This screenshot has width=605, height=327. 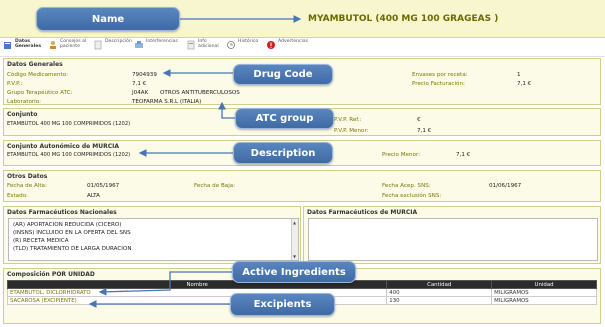 What do you see at coordinates (439, 300) in the screenshot?
I see `ingredient-quantity: 130` at bounding box center [439, 300].